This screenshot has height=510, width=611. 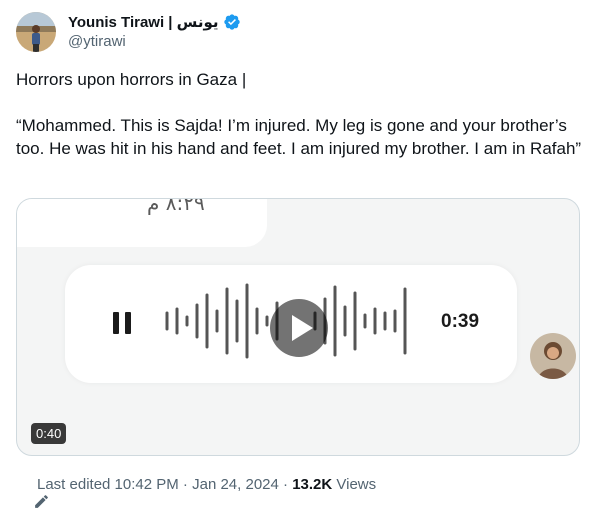 What do you see at coordinates (108, 484) in the screenshot?
I see `edited-timestamp: Last edited 10:42 PM` at bounding box center [108, 484].